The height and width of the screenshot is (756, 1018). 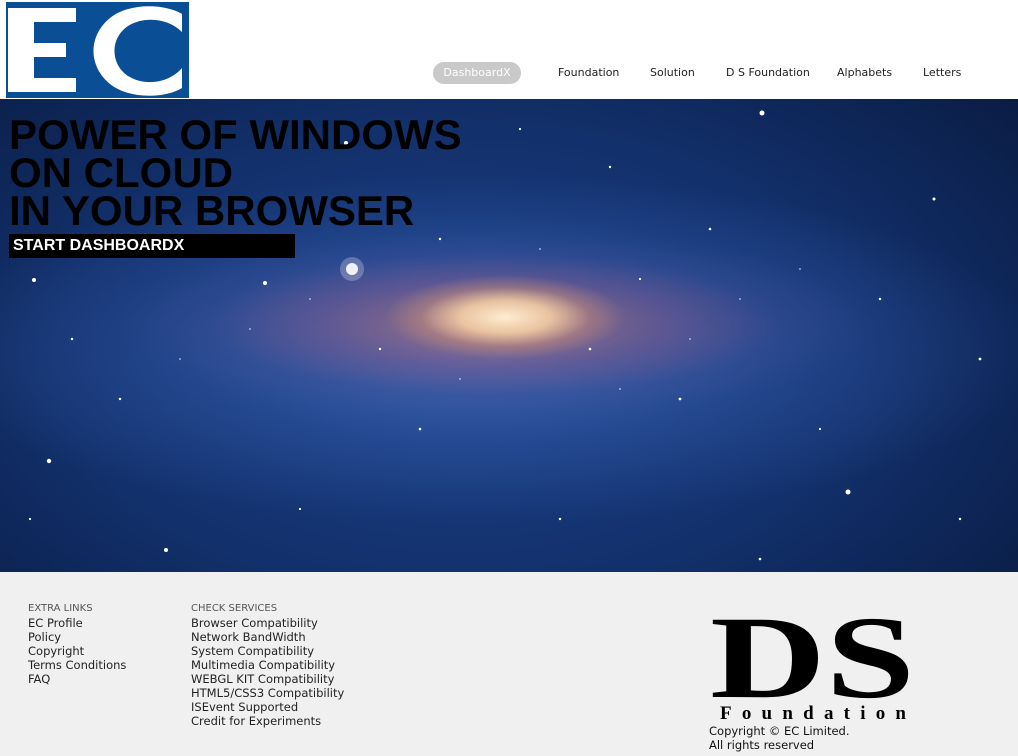 What do you see at coordinates (267, 651) in the screenshot?
I see `service-link-system-compatibility: System Compatibility` at bounding box center [267, 651].